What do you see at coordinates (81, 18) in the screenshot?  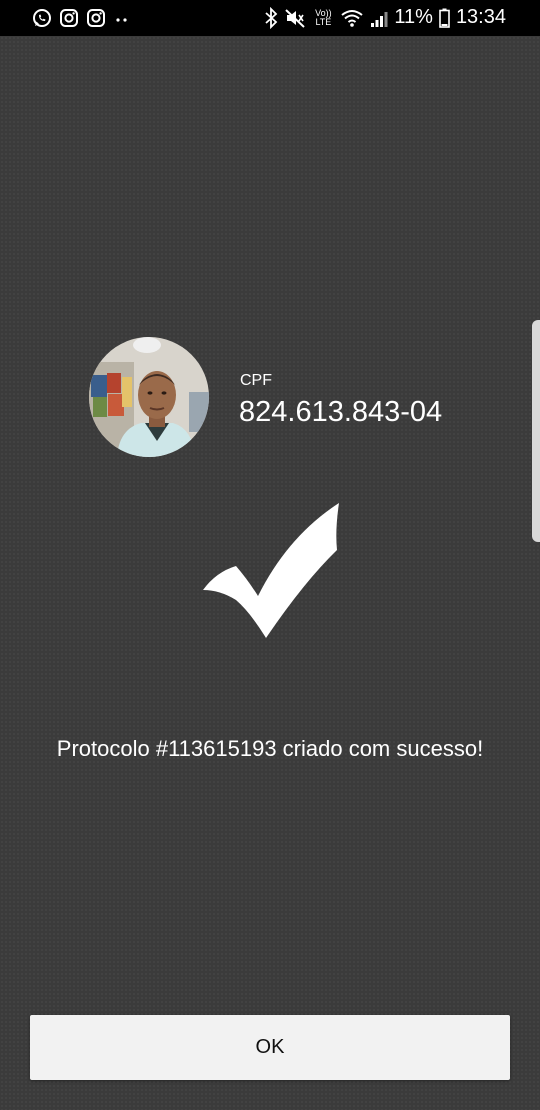 I see `notification-icons` at bounding box center [81, 18].